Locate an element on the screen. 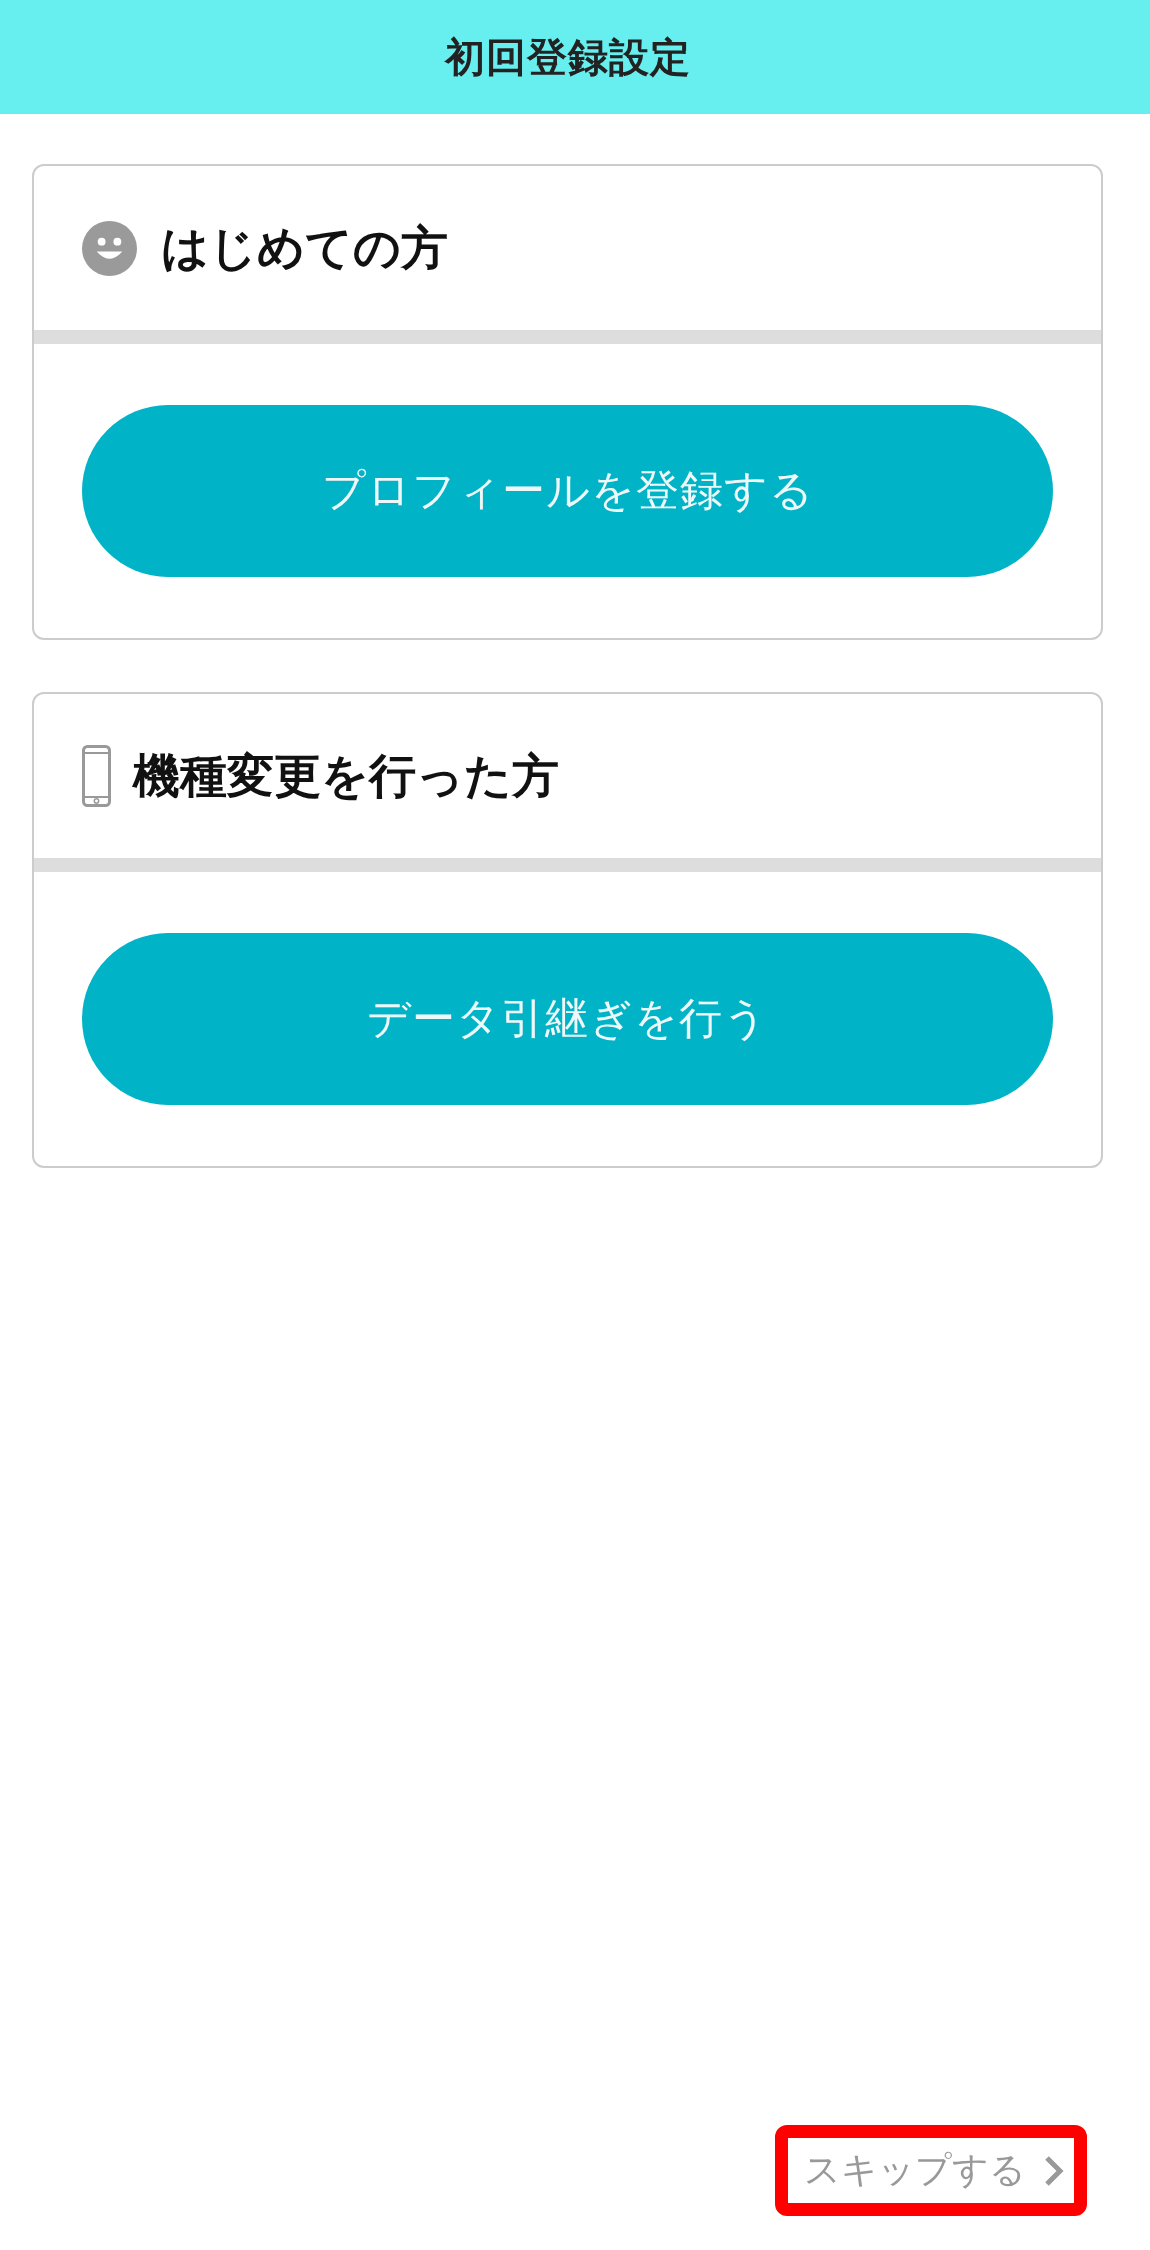 The image size is (1150, 2250). page-title: 初回登録設定 is located at coordinates (567, 57).